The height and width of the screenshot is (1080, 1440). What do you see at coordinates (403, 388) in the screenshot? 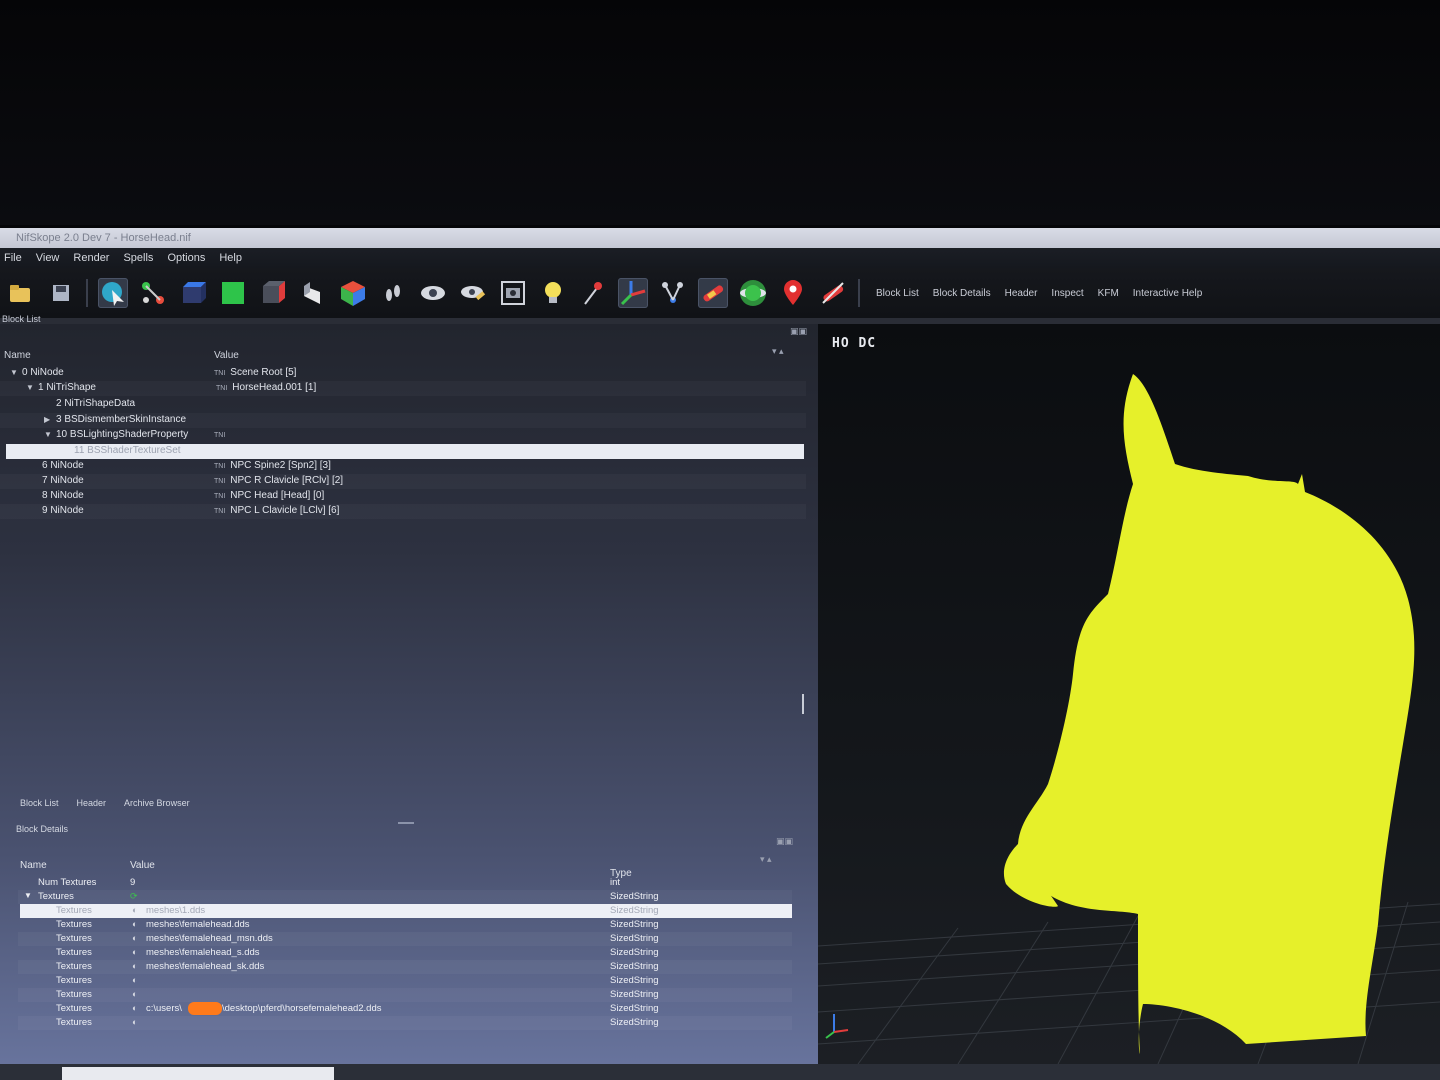
I see `tree-row: ▼ 1 NiTriShape TNI HorseHead.001 [1]` at bounding box center [403, 388].